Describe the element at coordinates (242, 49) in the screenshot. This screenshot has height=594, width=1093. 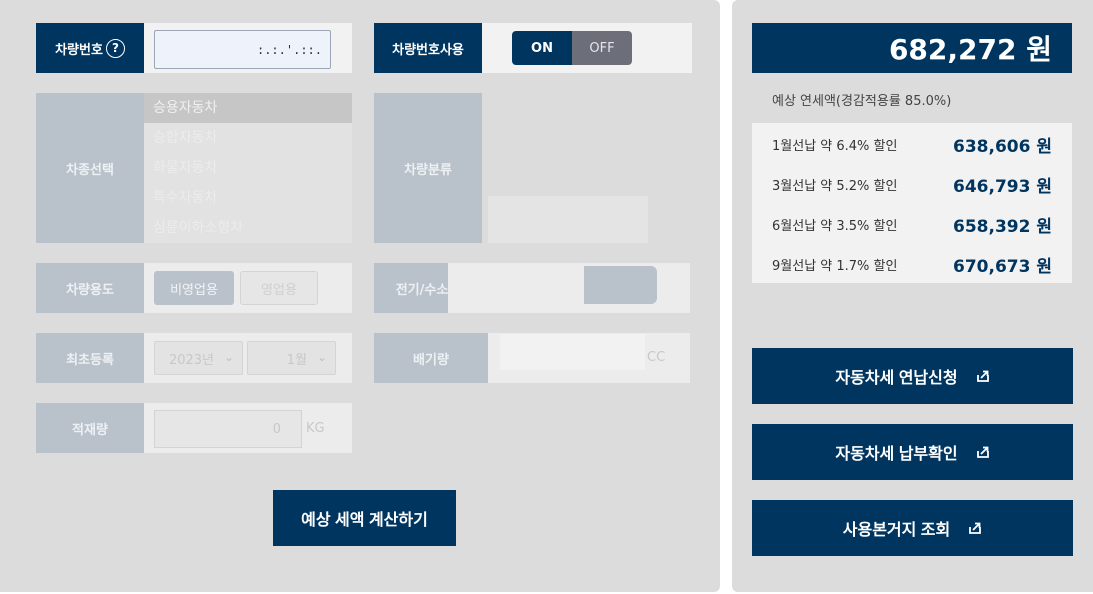
I see `vehicle-number-input` at that location.